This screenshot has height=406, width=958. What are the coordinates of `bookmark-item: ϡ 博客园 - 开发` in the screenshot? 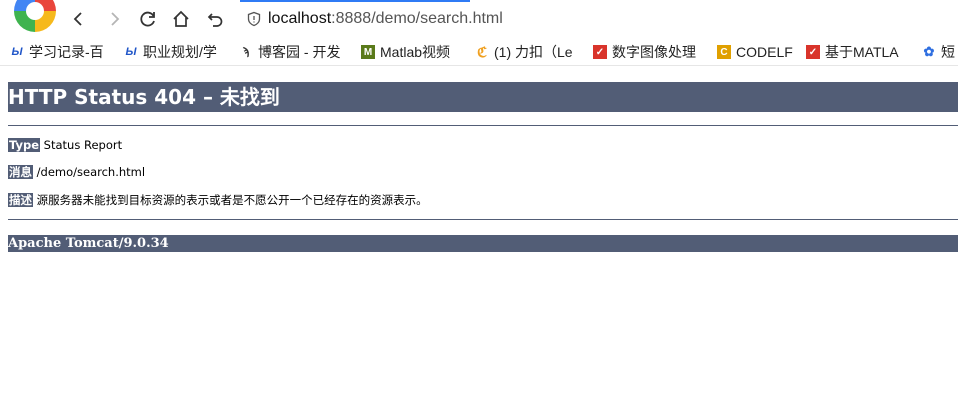 It's located at (294, 52).